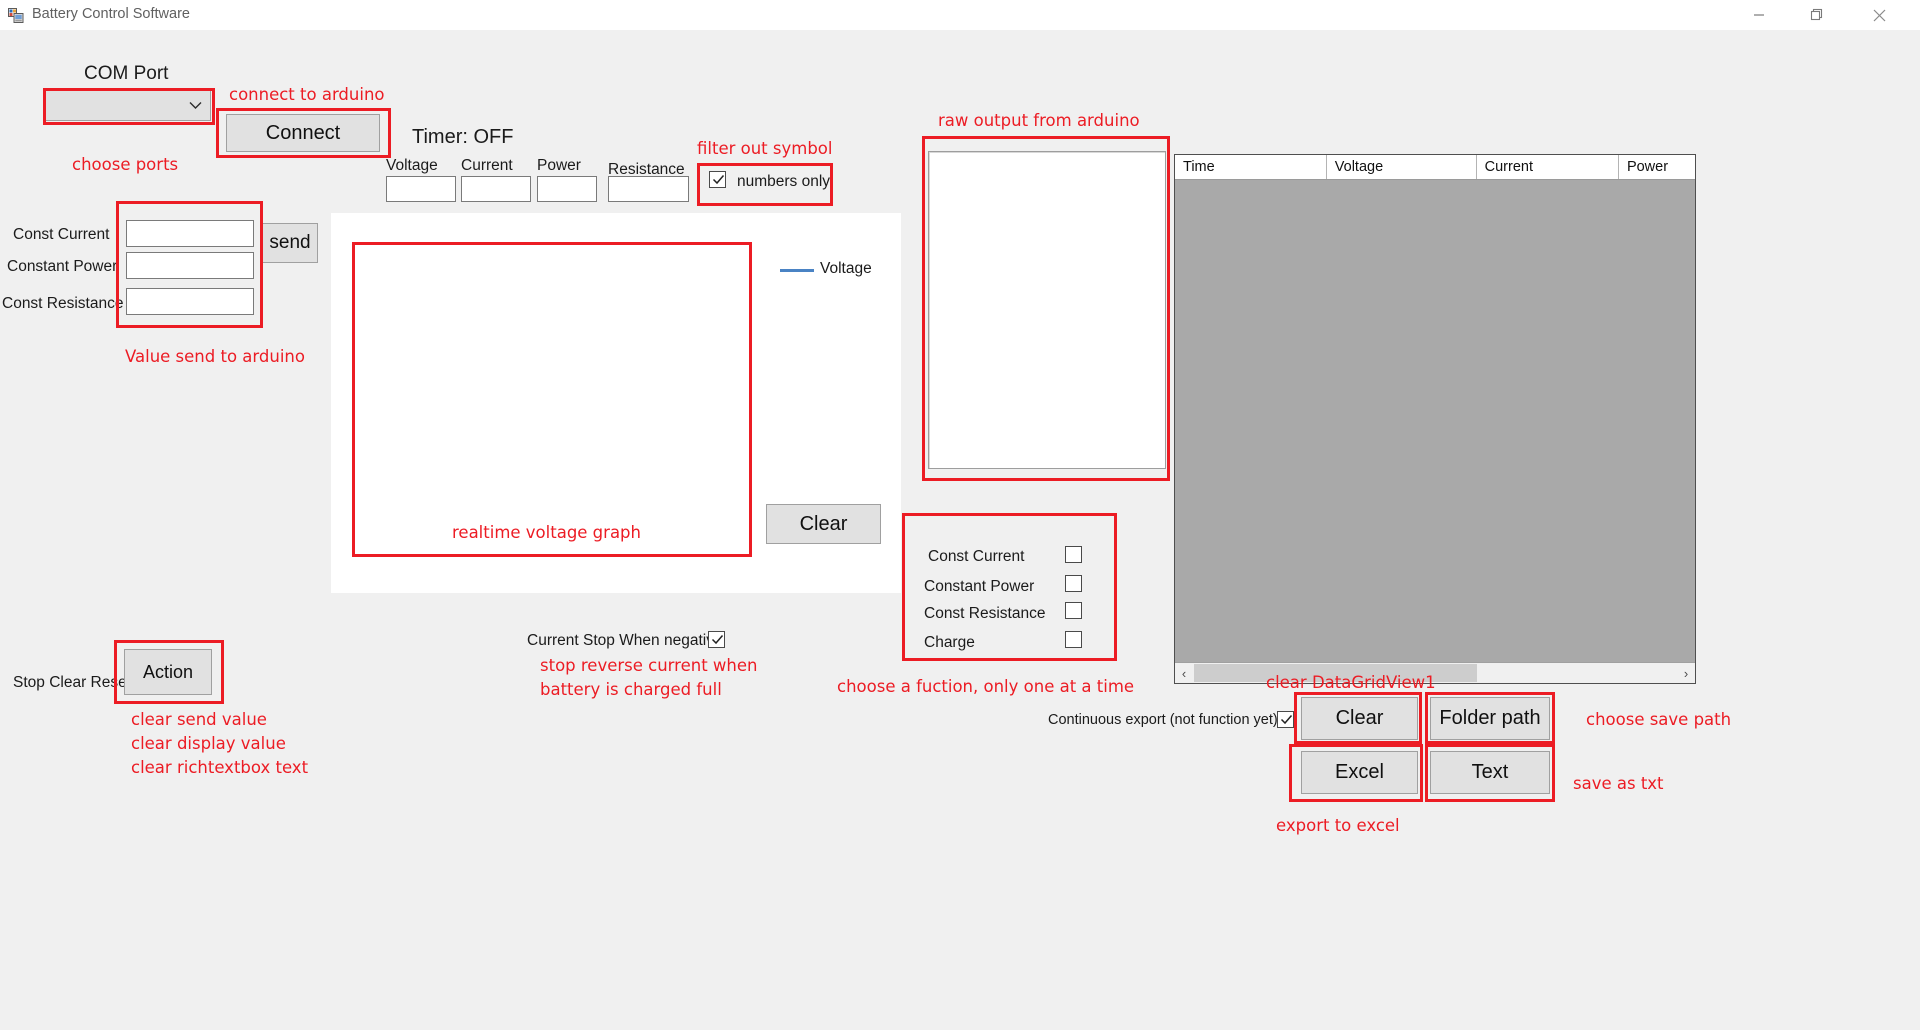 This screenshot has width=1920, height=1030. I want to click on data-grid-body, so click(1435, 421).